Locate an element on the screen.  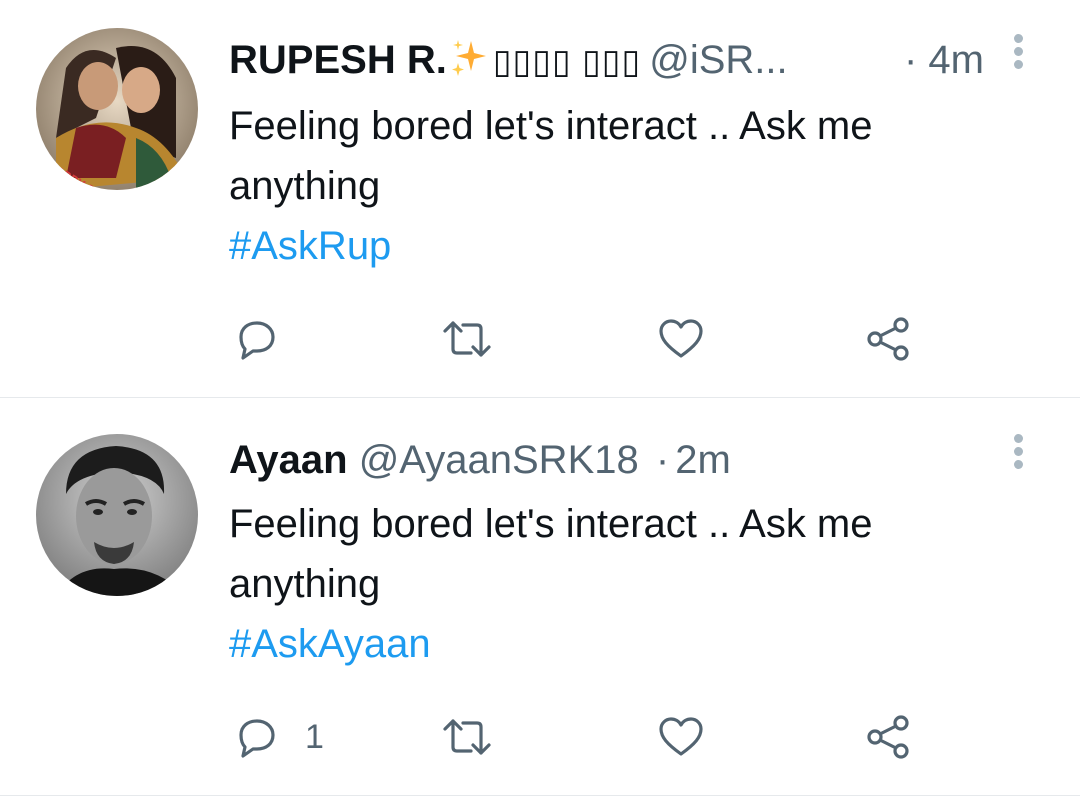
tweet-actions: 1 is located at coordinates (654, 737).